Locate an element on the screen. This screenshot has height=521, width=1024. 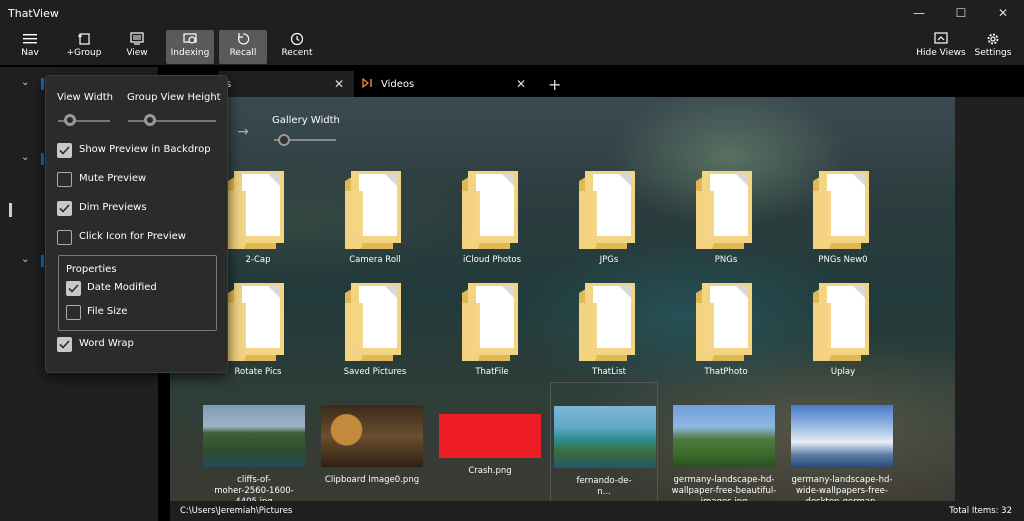
click-icon-preview-label: Click Icon for Preview is located at coordinates (132, 236).